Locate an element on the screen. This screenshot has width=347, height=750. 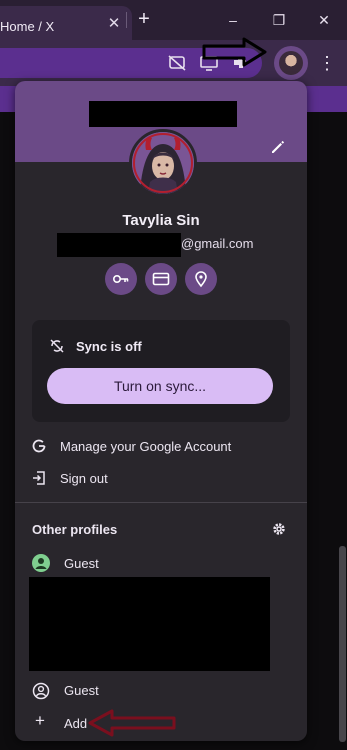
avatar is located at coordinates (291, 63).